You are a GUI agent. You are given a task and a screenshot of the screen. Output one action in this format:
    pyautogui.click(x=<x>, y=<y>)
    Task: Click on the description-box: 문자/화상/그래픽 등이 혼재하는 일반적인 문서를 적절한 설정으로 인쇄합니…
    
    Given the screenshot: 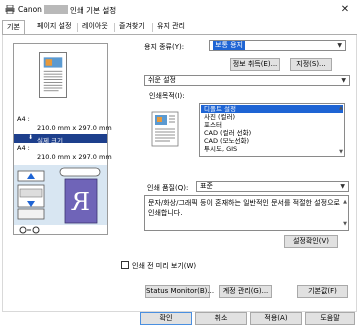 What is the action you would take?
    pyautogui.click(x=246, y=213)
    